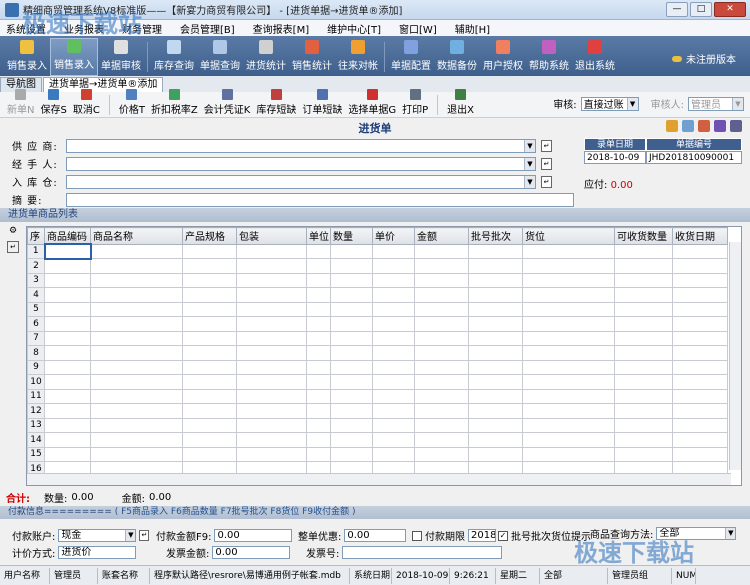 Image resolution: width=750 pixels, height=585 pixels. Describe the element at coordinates (86, 103) in the screenshot. I see `doc-button-2: 取消C` at that location.